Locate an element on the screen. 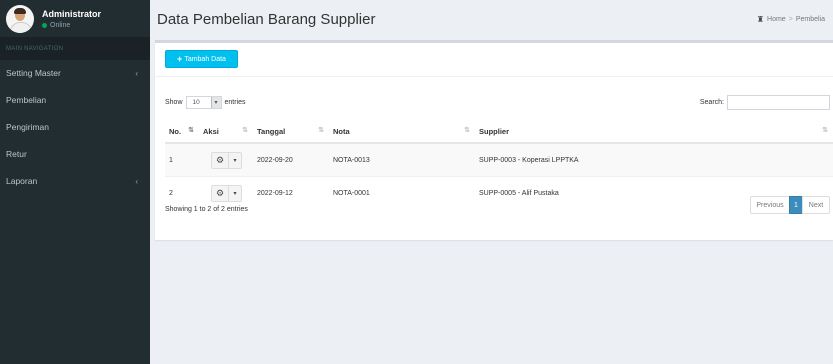  show-label: Show is located at coordinates (174, 102).